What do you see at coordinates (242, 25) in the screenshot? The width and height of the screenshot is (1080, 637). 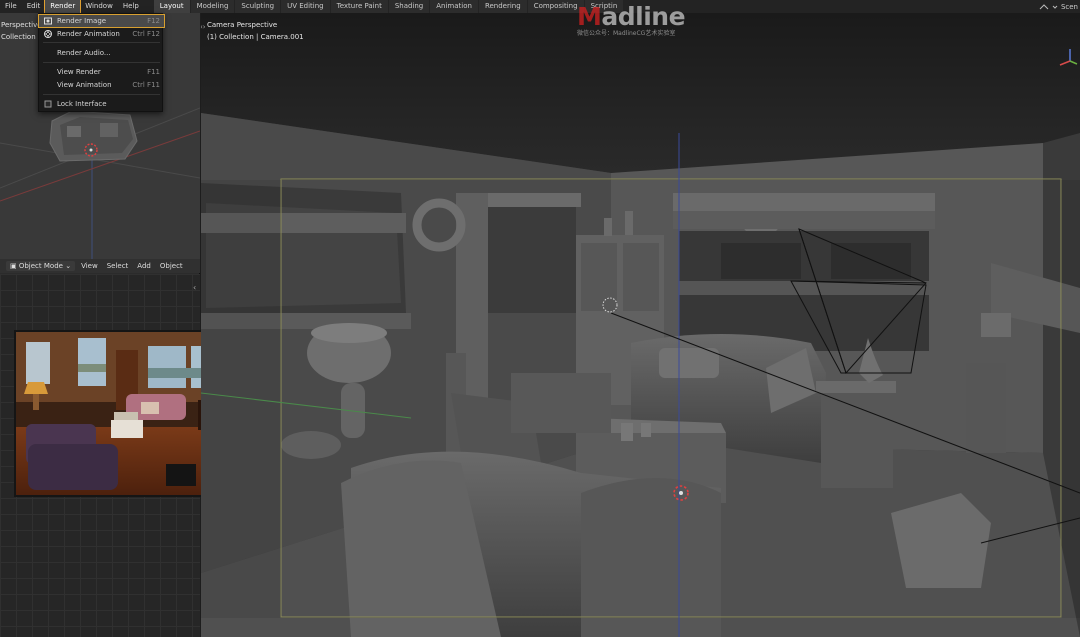 I see `camera-perspective-title: Camera Perspective` at bounding box center [242, 25].